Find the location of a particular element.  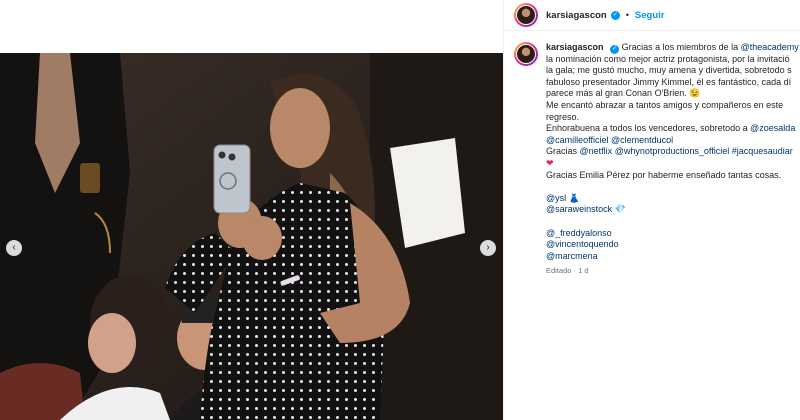

previous-photo-button: ‹ is located at coordinates (14, 248).